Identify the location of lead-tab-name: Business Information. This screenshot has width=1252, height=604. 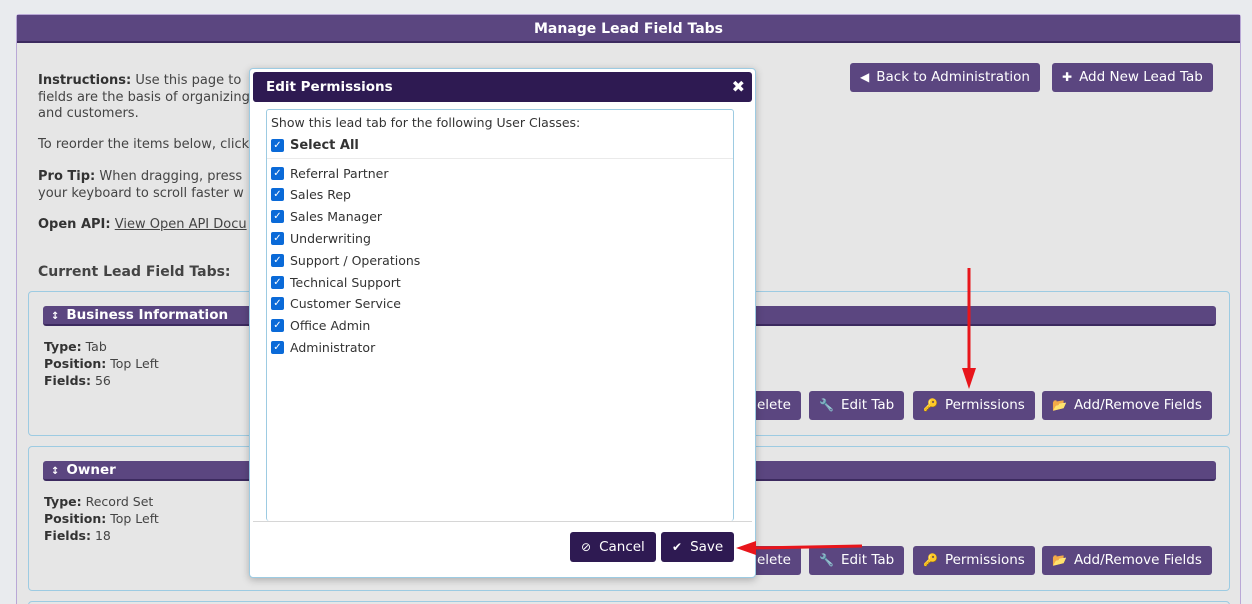
(147, 315).